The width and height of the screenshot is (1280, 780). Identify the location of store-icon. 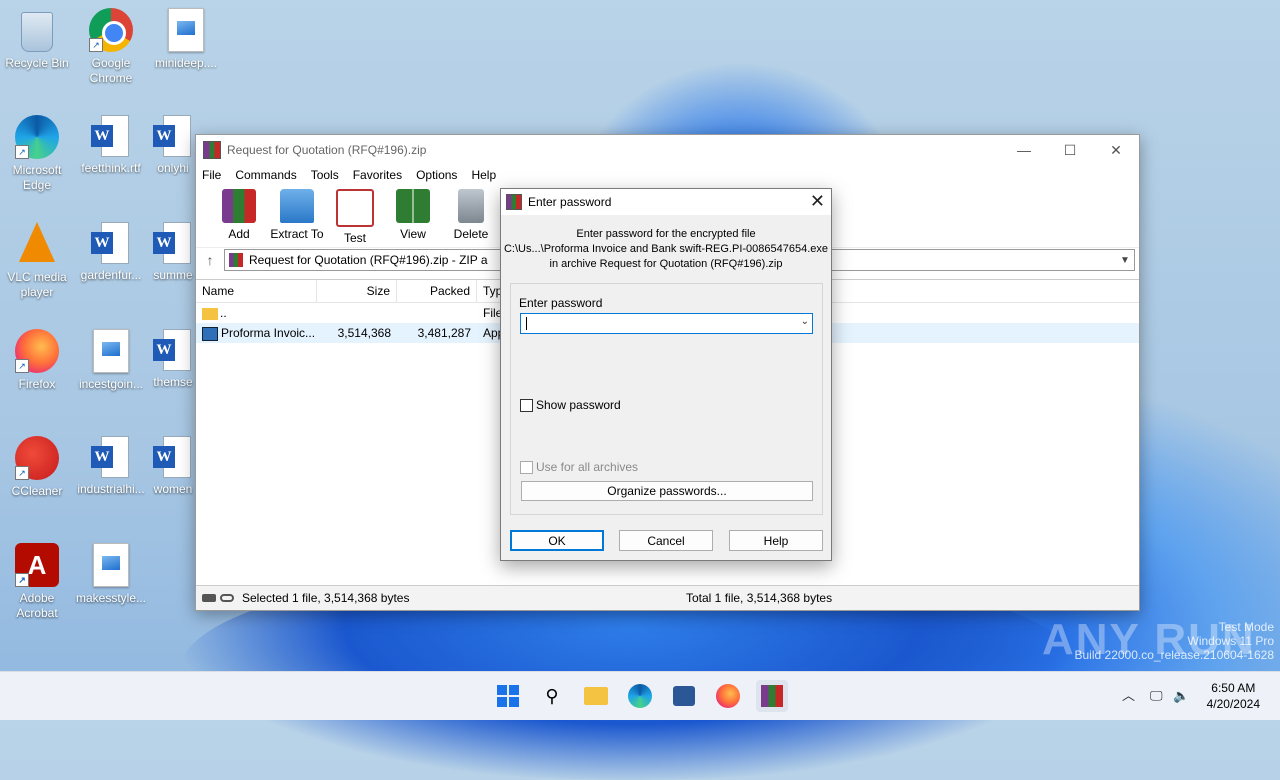
(684, 696).